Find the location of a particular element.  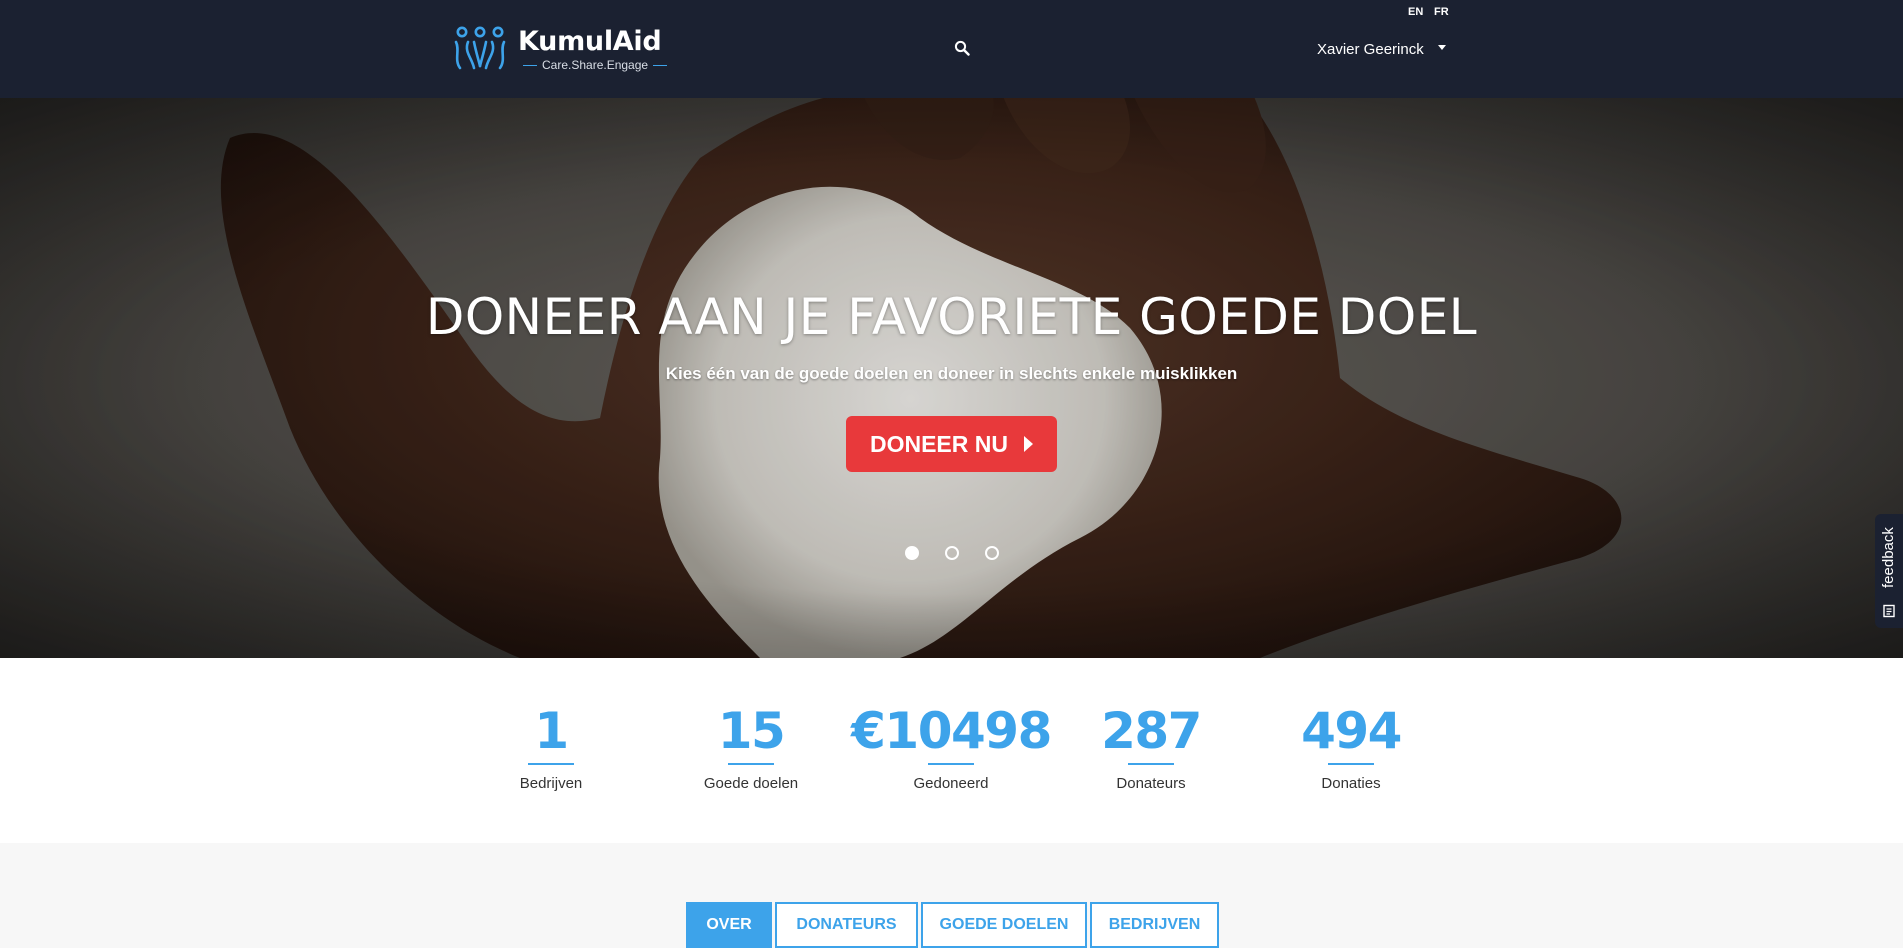

info-tabs-section: OVER DONATEURS GOEDE DOELEN BEDRIJVEN is located at coordinates (951, 895).